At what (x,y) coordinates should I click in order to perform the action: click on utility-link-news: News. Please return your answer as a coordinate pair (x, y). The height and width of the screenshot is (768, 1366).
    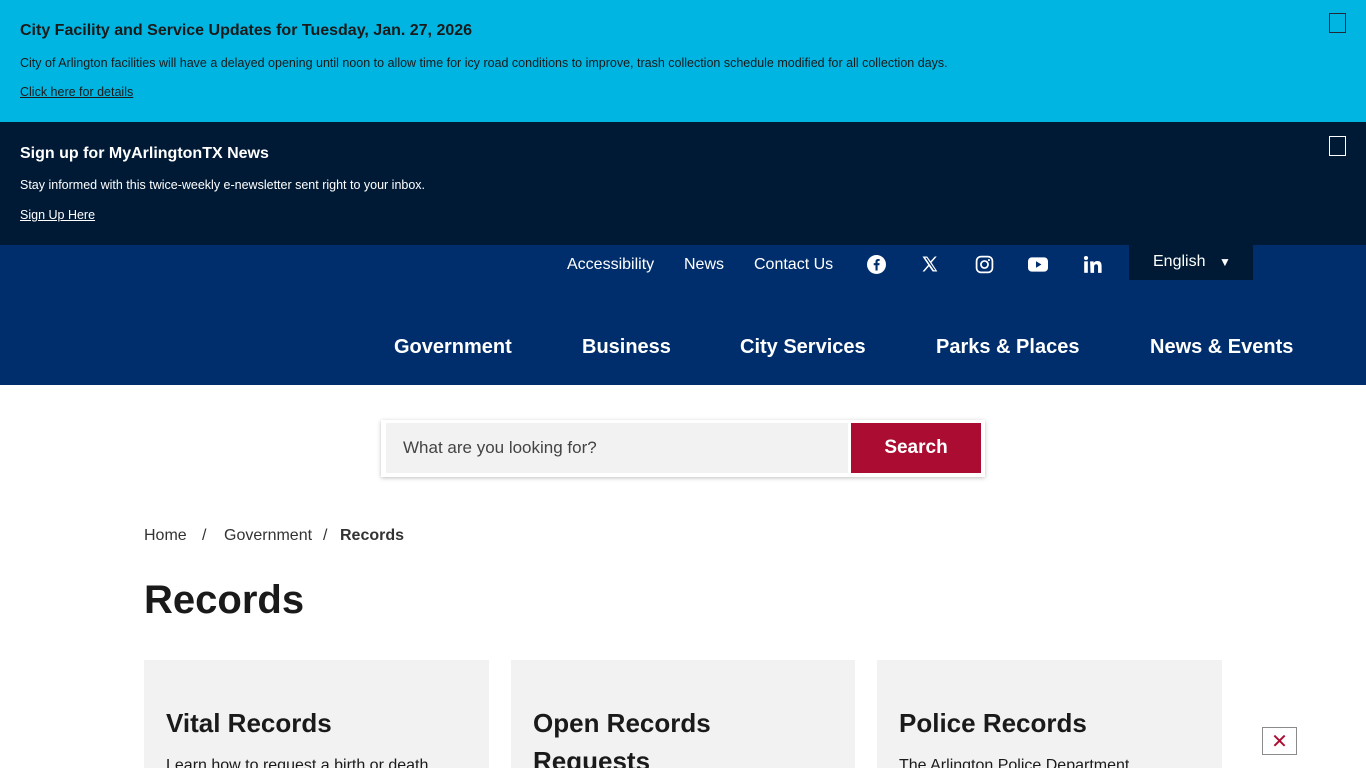
    Looking at the image, I should click on (704, 265).